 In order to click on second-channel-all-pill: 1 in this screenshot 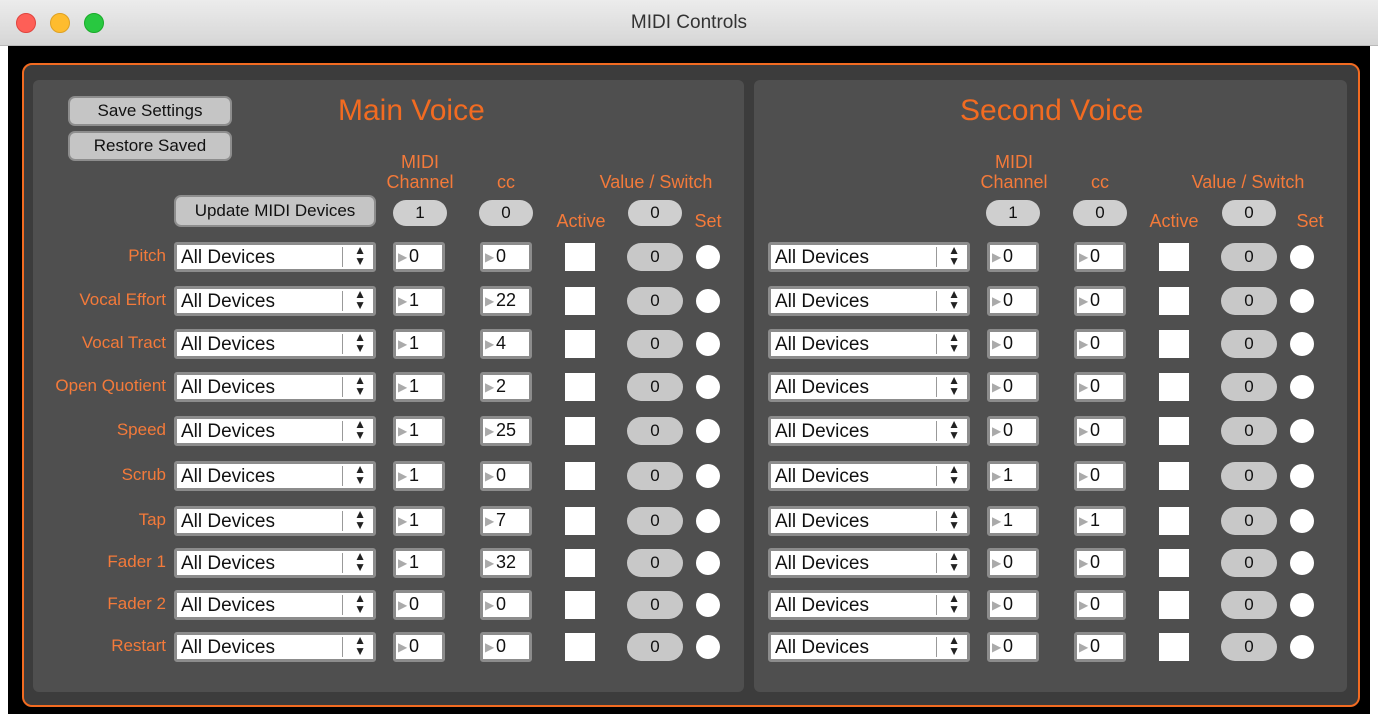, I will do `click(1013, 213)`.